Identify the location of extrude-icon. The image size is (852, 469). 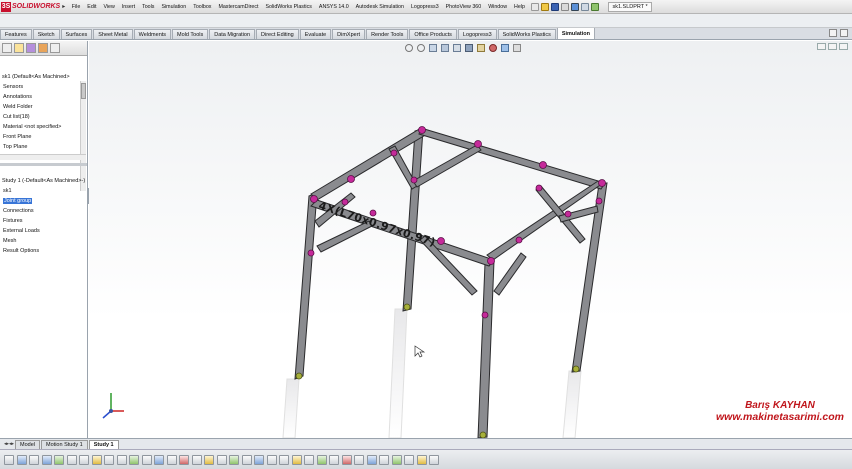
(209, 459).